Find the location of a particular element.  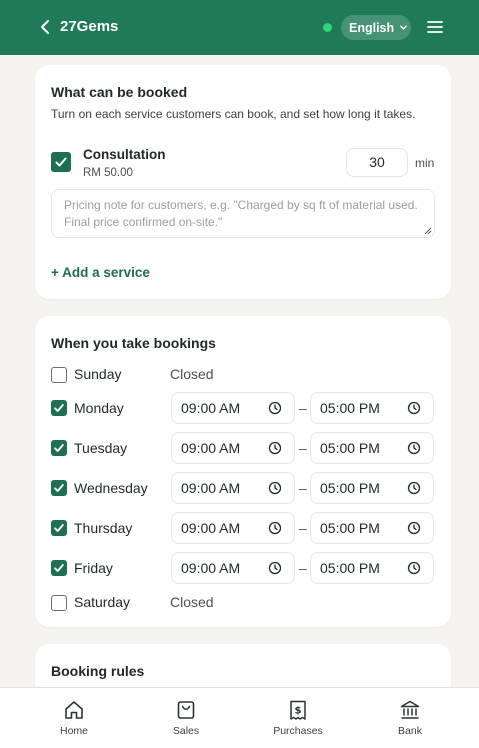

day-checkbox-wednesday is located at coordinates (59, 488).